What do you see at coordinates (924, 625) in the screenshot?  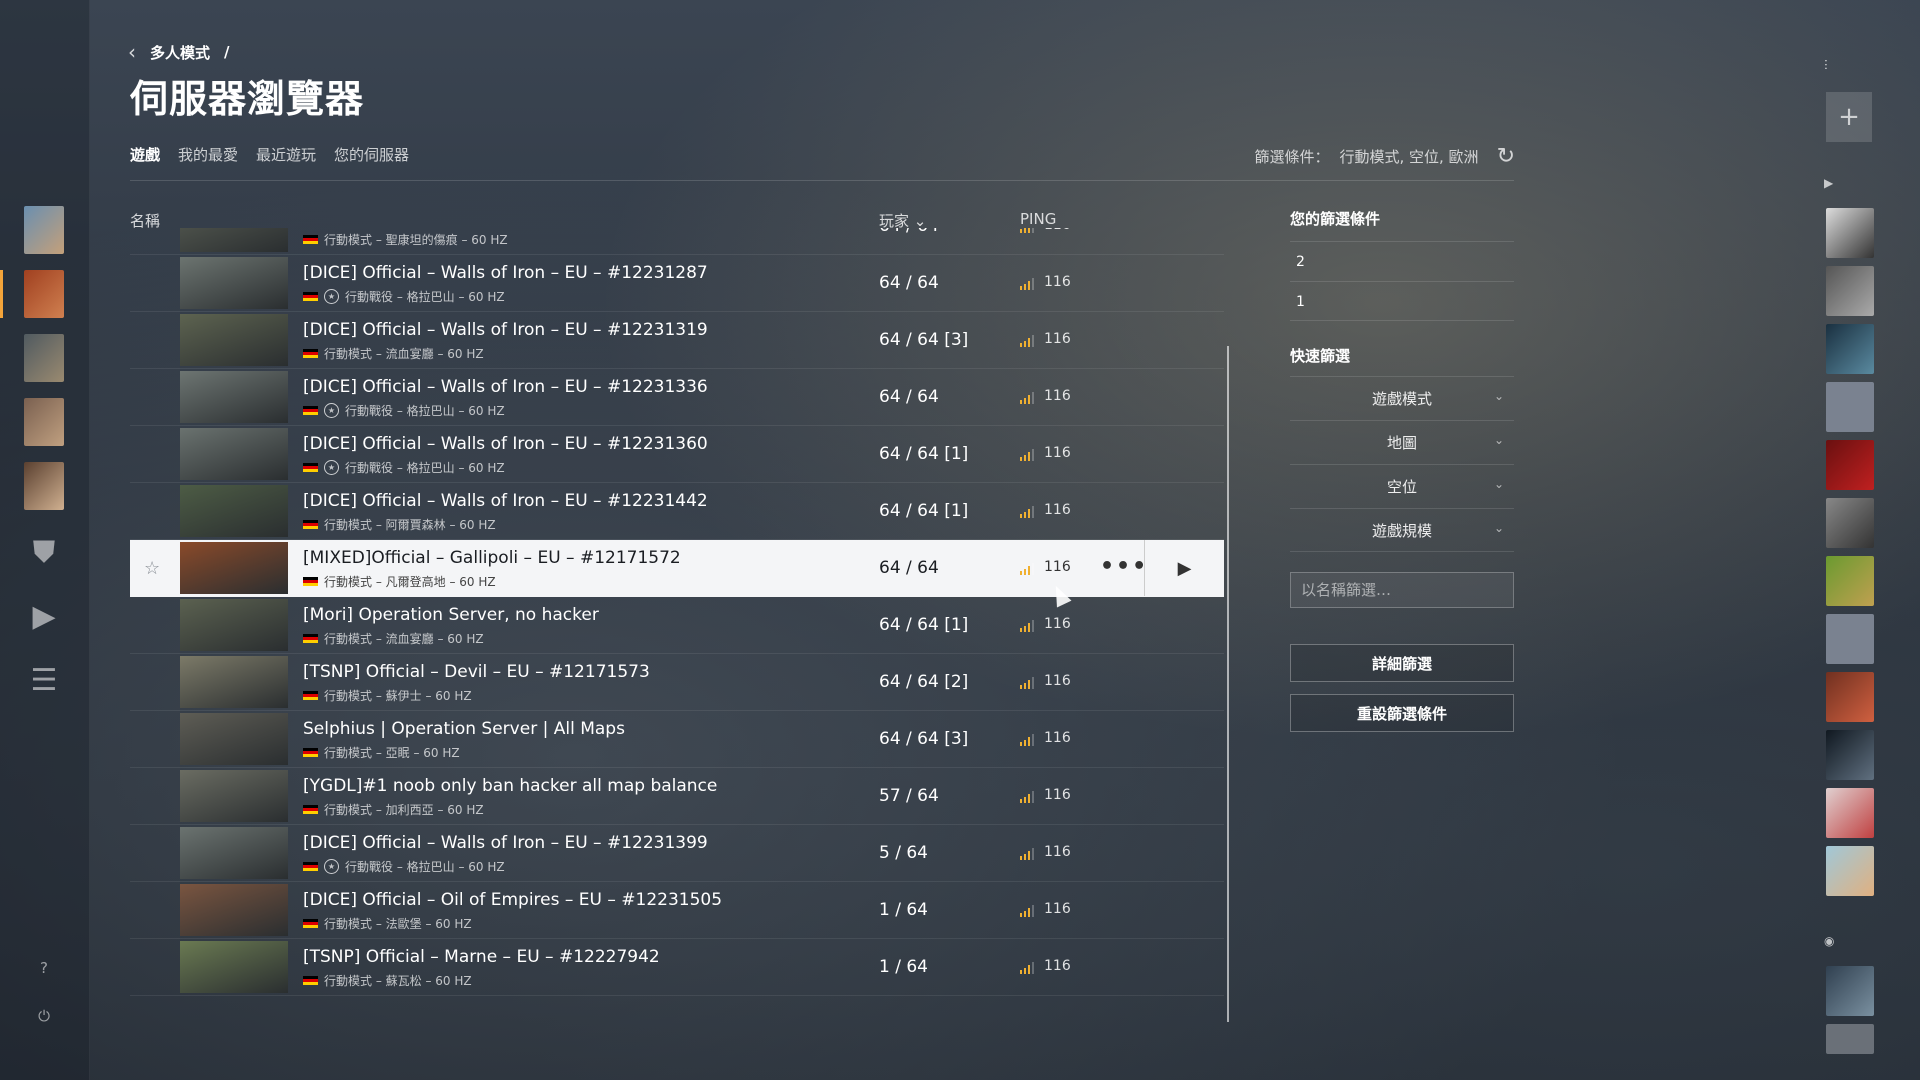 I see `player-count: 64 / 64 [1]` at bounding box center [924, 625].